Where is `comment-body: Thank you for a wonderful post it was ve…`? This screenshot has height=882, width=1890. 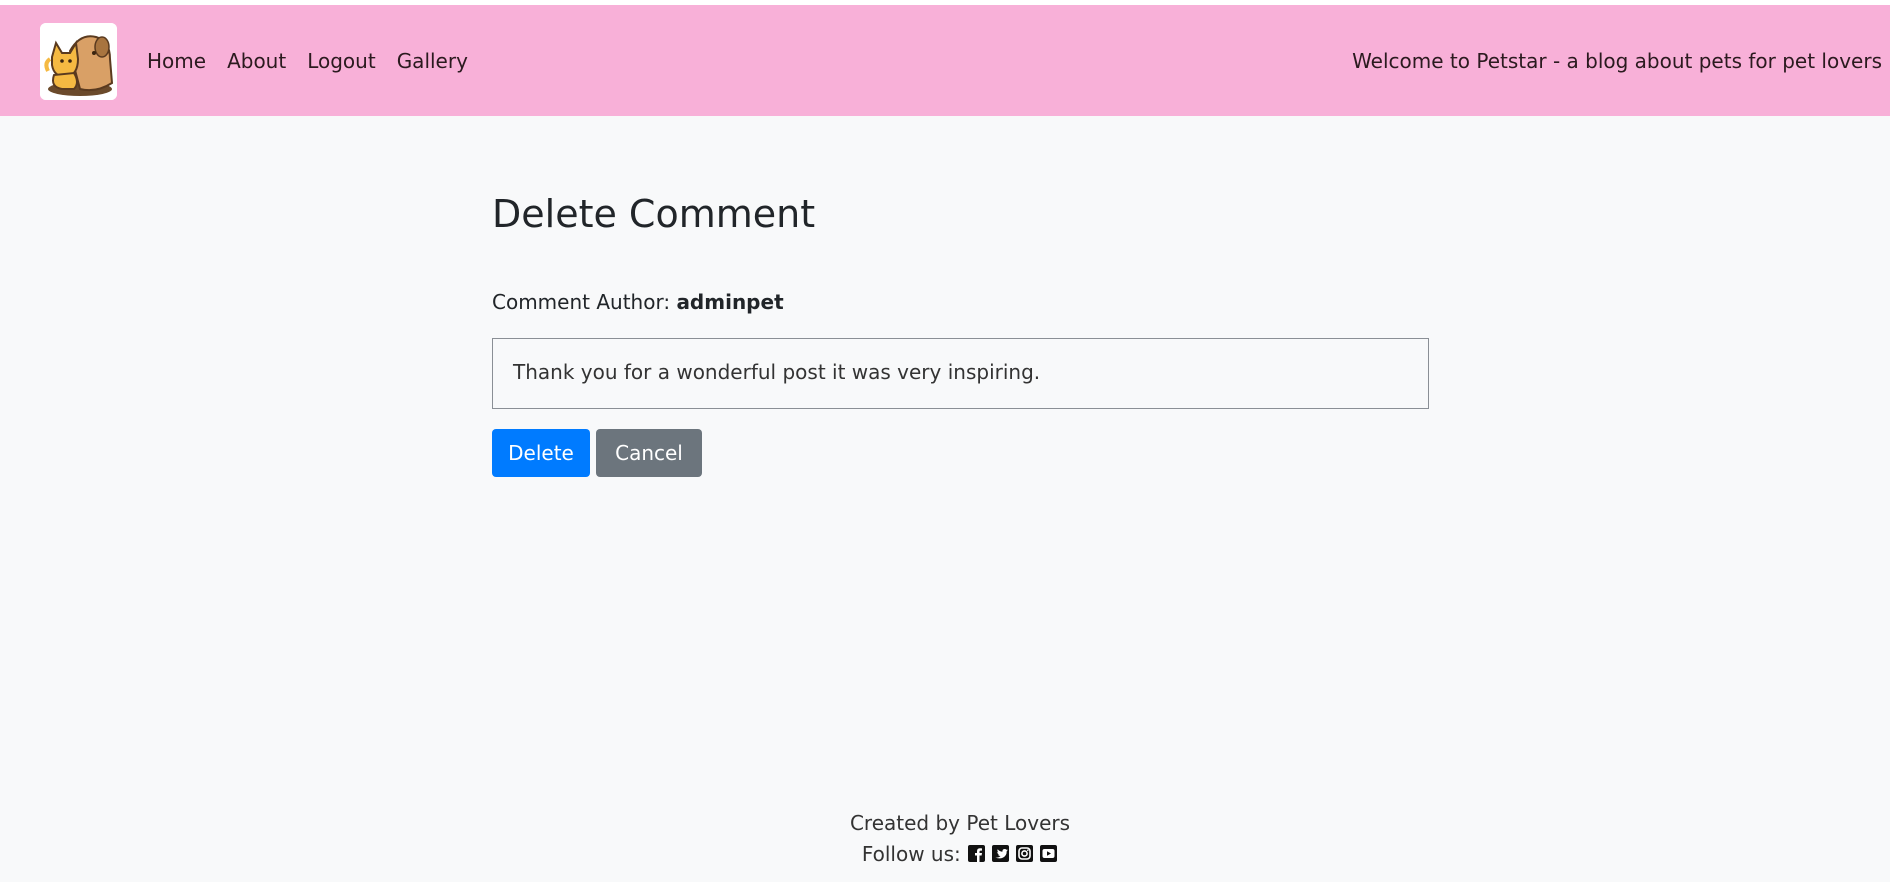 comment-body: Thank you for a wonderful post it was ve… is located at coordinates (960, 373).